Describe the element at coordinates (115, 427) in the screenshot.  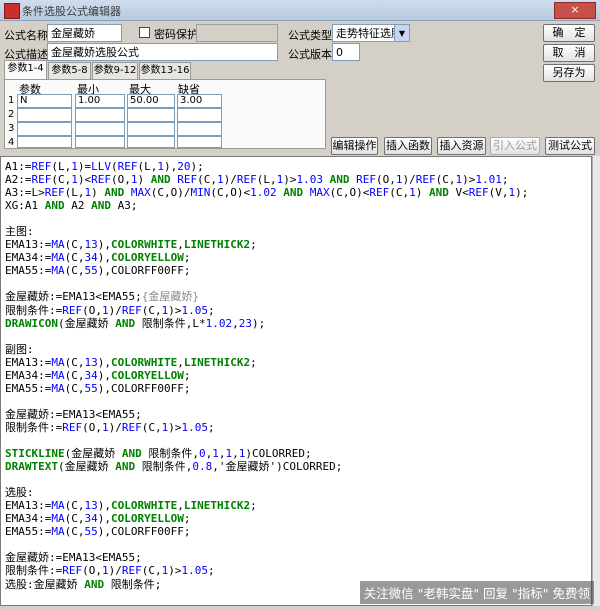
I see `code-token: )/` at that location.